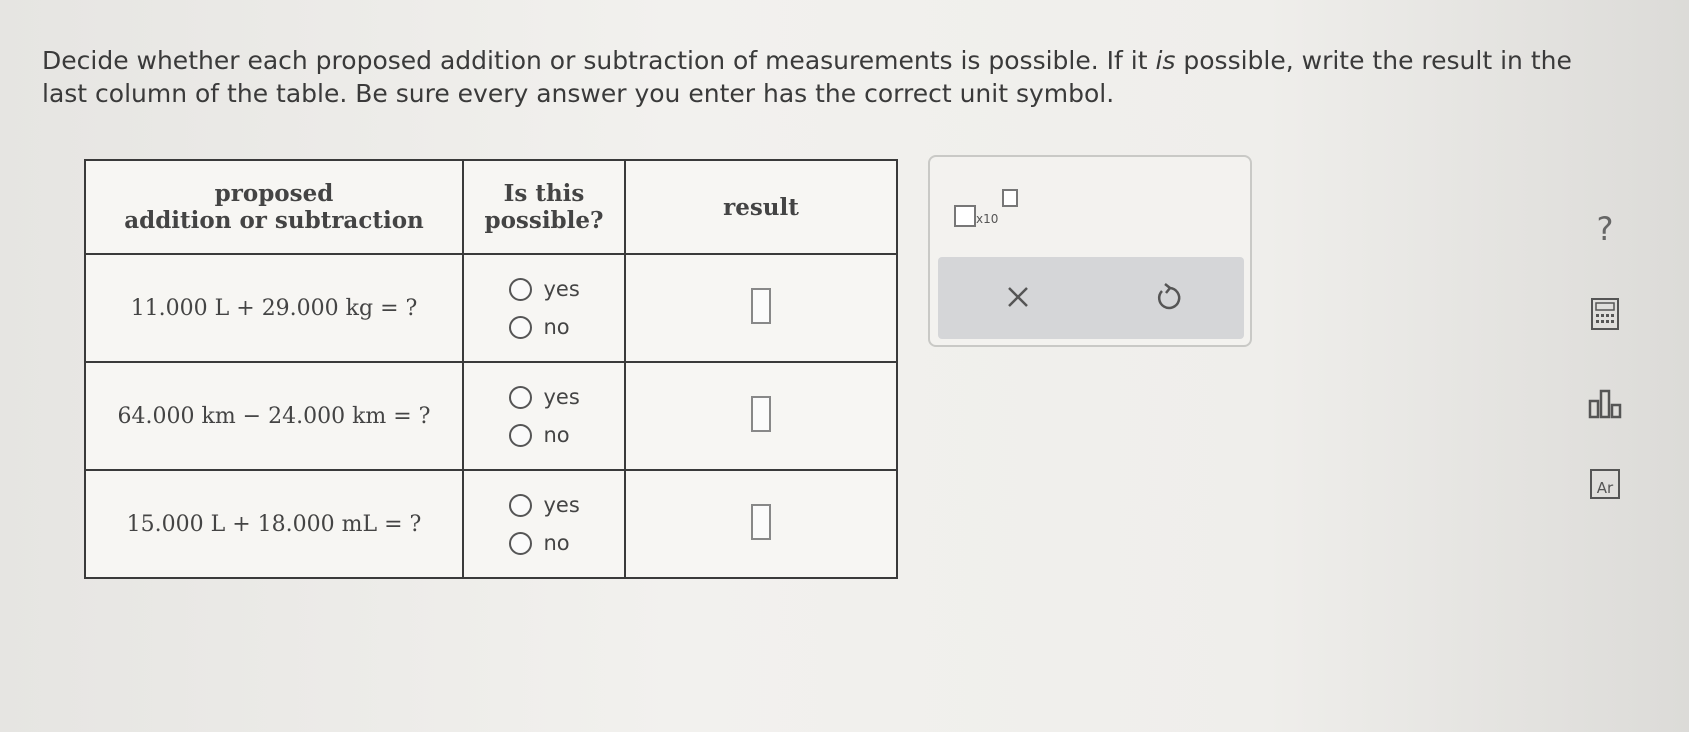 This screenshot has width=1689, height=732. I want to click on expression-cell: 11.000 L + 29.000 kg = ?, so click(274, 308).